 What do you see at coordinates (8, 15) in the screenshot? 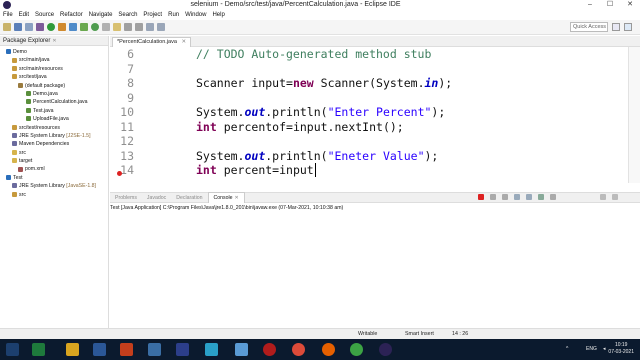
I see `menu-file: File` at bounding box center [8, 15].